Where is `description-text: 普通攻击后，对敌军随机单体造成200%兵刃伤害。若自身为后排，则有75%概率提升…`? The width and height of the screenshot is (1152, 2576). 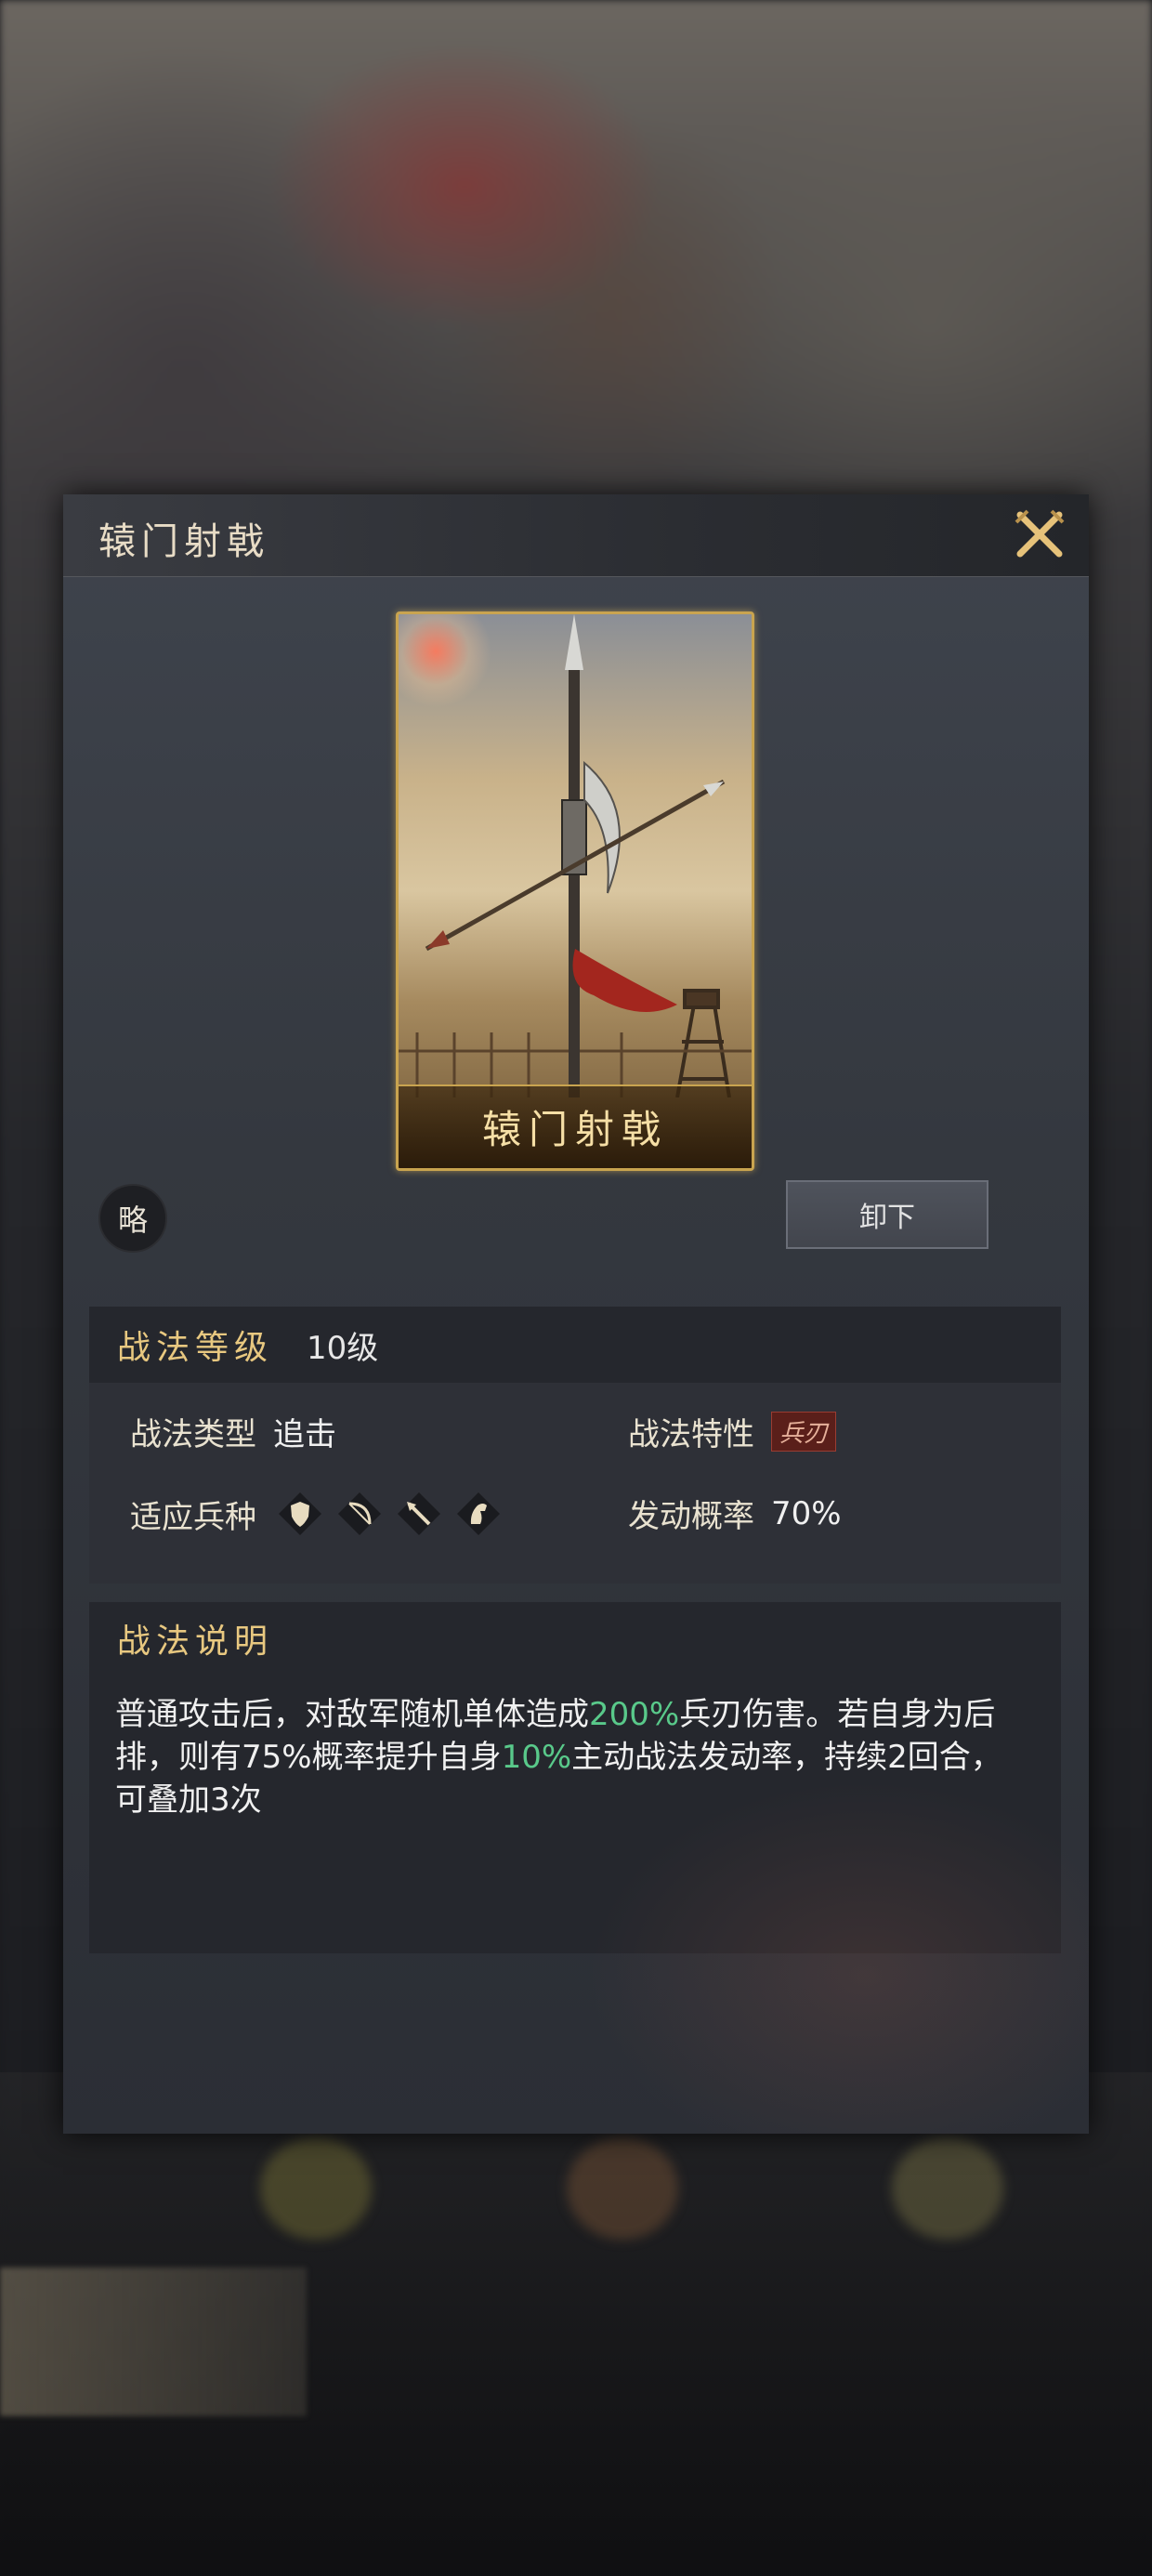
description-text: 普通攻击后，对敌军随机单体造成200%兵刃伤害。若自身为后排，则有75%概率提升… is located at coordinates (574, 1757).